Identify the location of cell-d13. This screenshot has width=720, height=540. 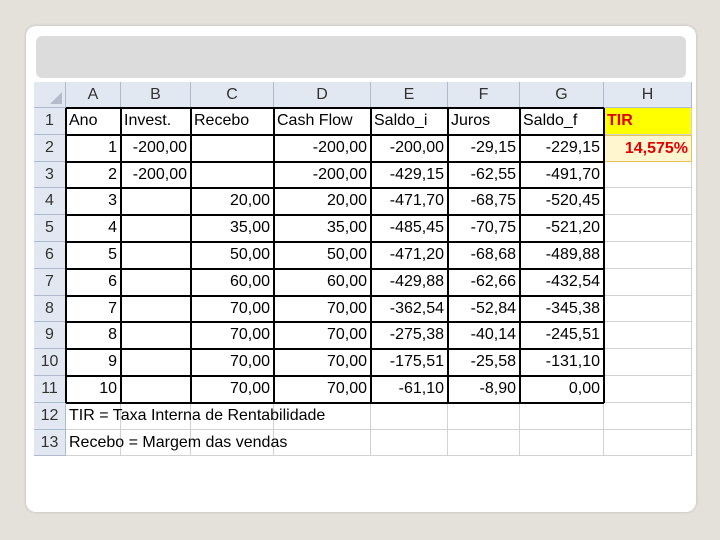
(322, 443).